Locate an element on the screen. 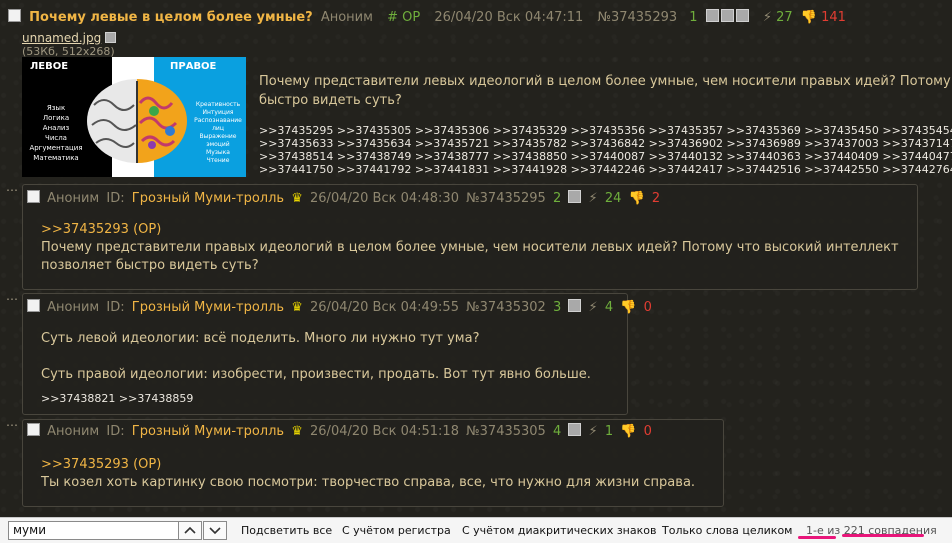 This screenshot has width=952, height=543. chevron-up-icon is located at coordinates (190, 530).